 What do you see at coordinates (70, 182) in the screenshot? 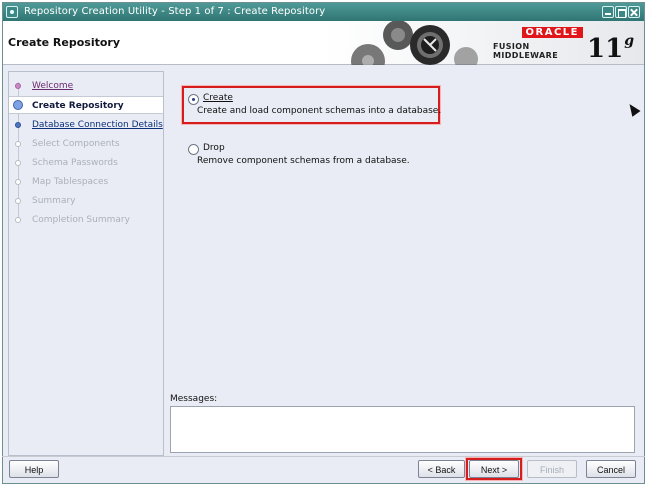
I see `nav-item-label: Map Tablespaces` at bounding box center [70, 182].